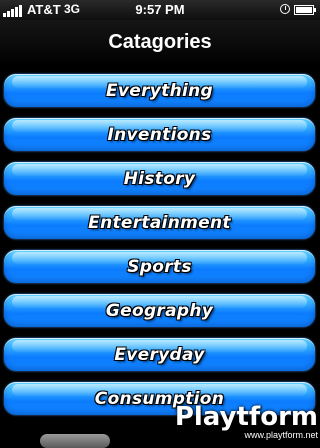  I want to click on category-button-inventions: Inventions, so click(159, 134).